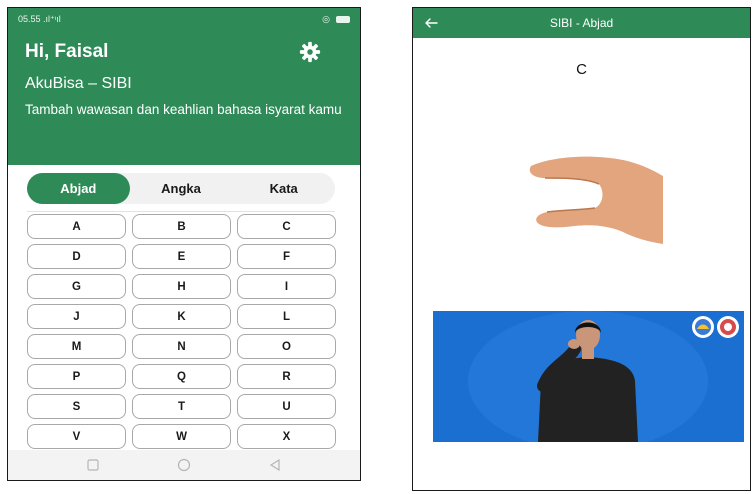 The image size is (754, 494). Describe the element at coordinates (76, 436) in the screenshot. I see `letter-button-v: V` at that location.